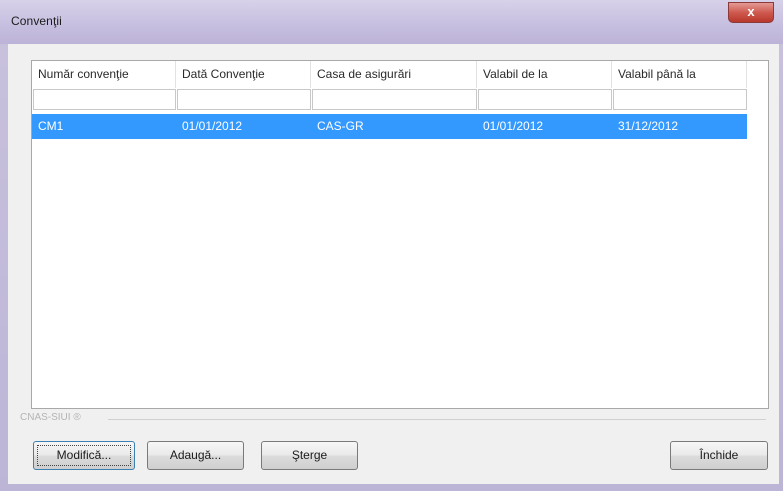  Describe the element at coordinates (545, 99) in the screenshot. I see `filter-valabil-de-la-input` at that location.